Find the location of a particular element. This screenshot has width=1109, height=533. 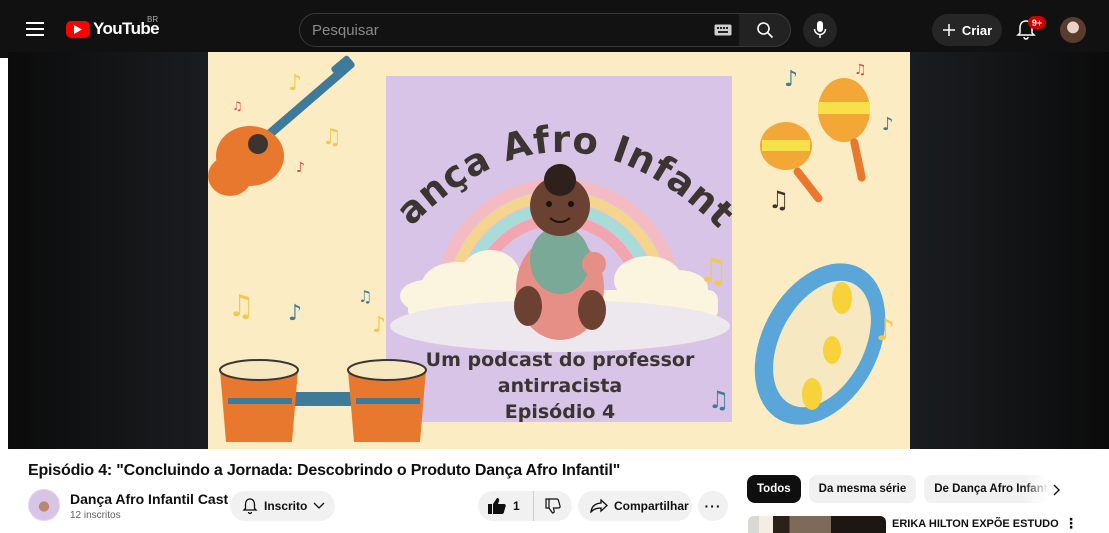

more-vertical-icon: ⋮ is located at coordinates (1071, 524).